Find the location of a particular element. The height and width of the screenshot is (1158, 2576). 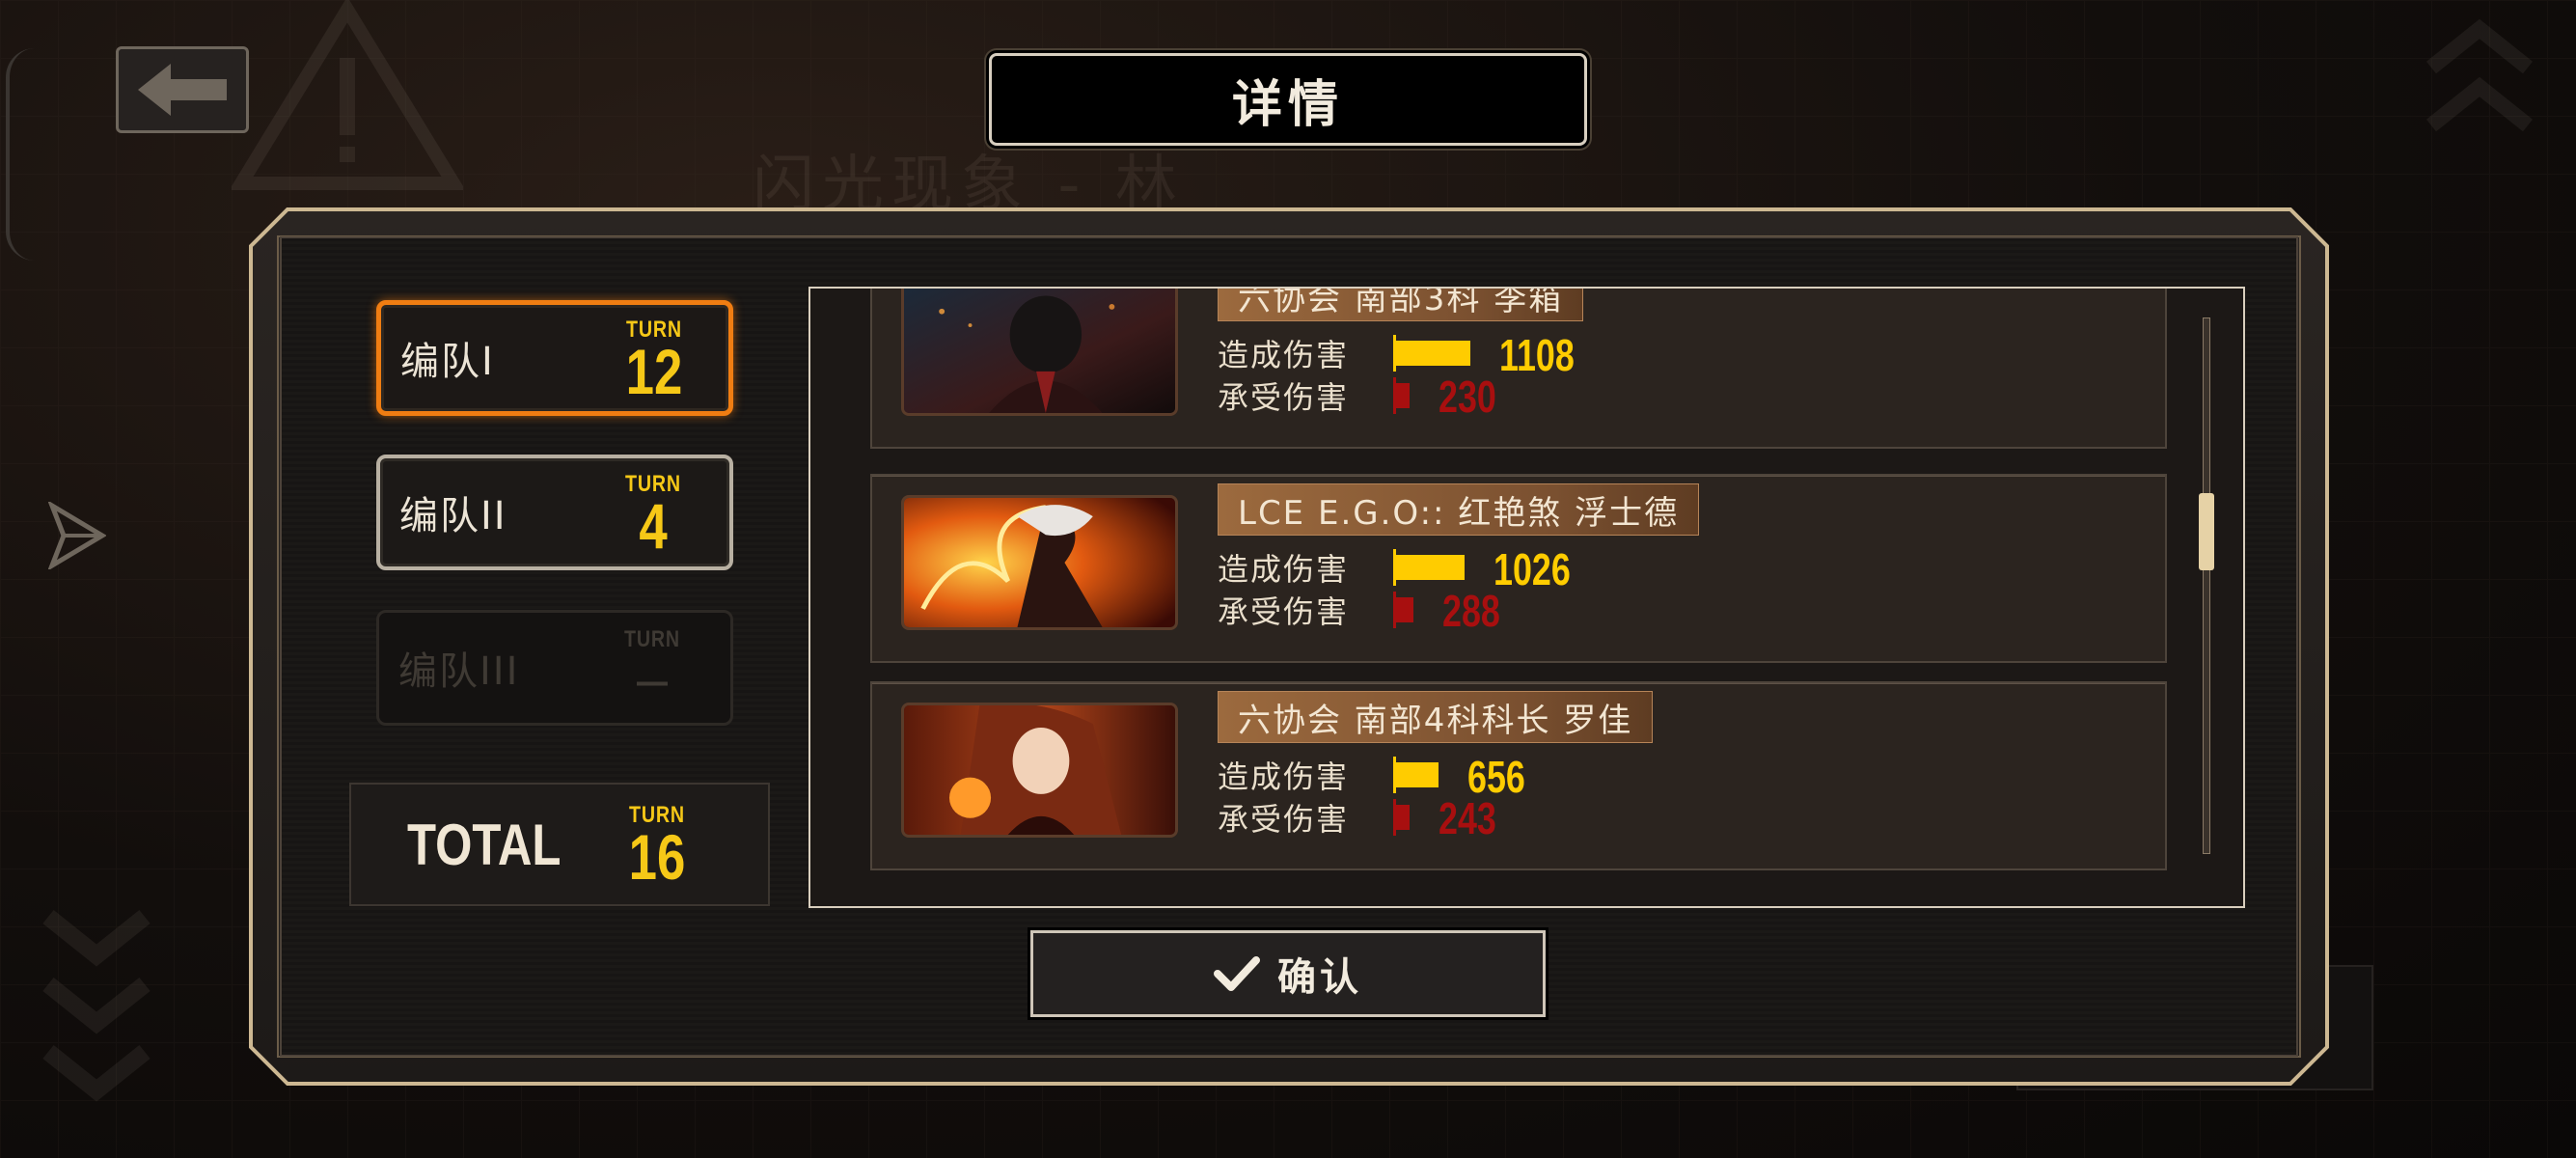

team-3-turn: TURN — is located at coordinates (652, 667).